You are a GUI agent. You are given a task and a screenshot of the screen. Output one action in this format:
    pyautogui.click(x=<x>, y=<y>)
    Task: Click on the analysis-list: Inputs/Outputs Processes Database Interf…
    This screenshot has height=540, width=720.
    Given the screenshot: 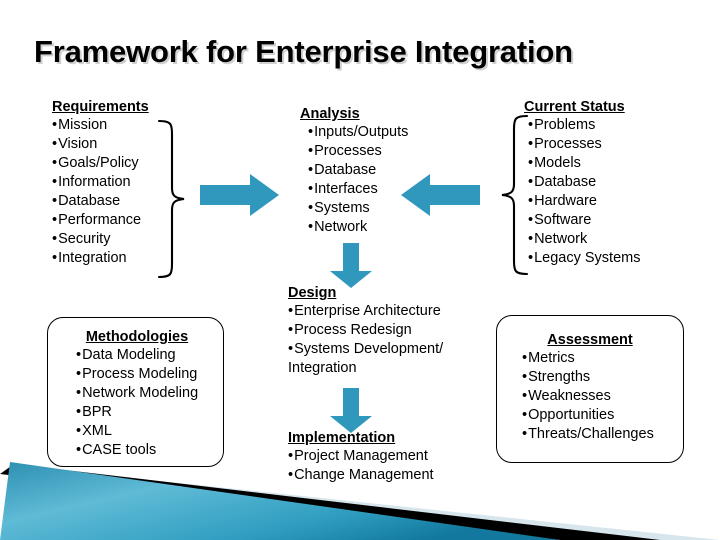 What is the action you would take?
    pyautogui.click(x=354, y=180)
    